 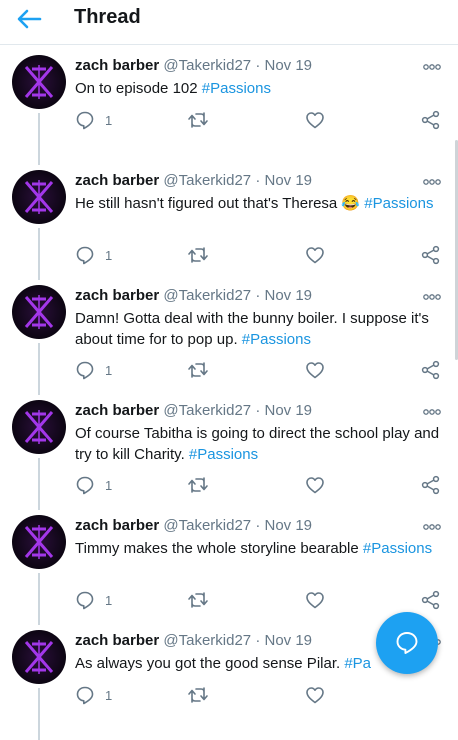 What do you see at coordinates (29, 19) in the screenshot?
I see `arrow-left-icon` at bounding box center [29, 19].